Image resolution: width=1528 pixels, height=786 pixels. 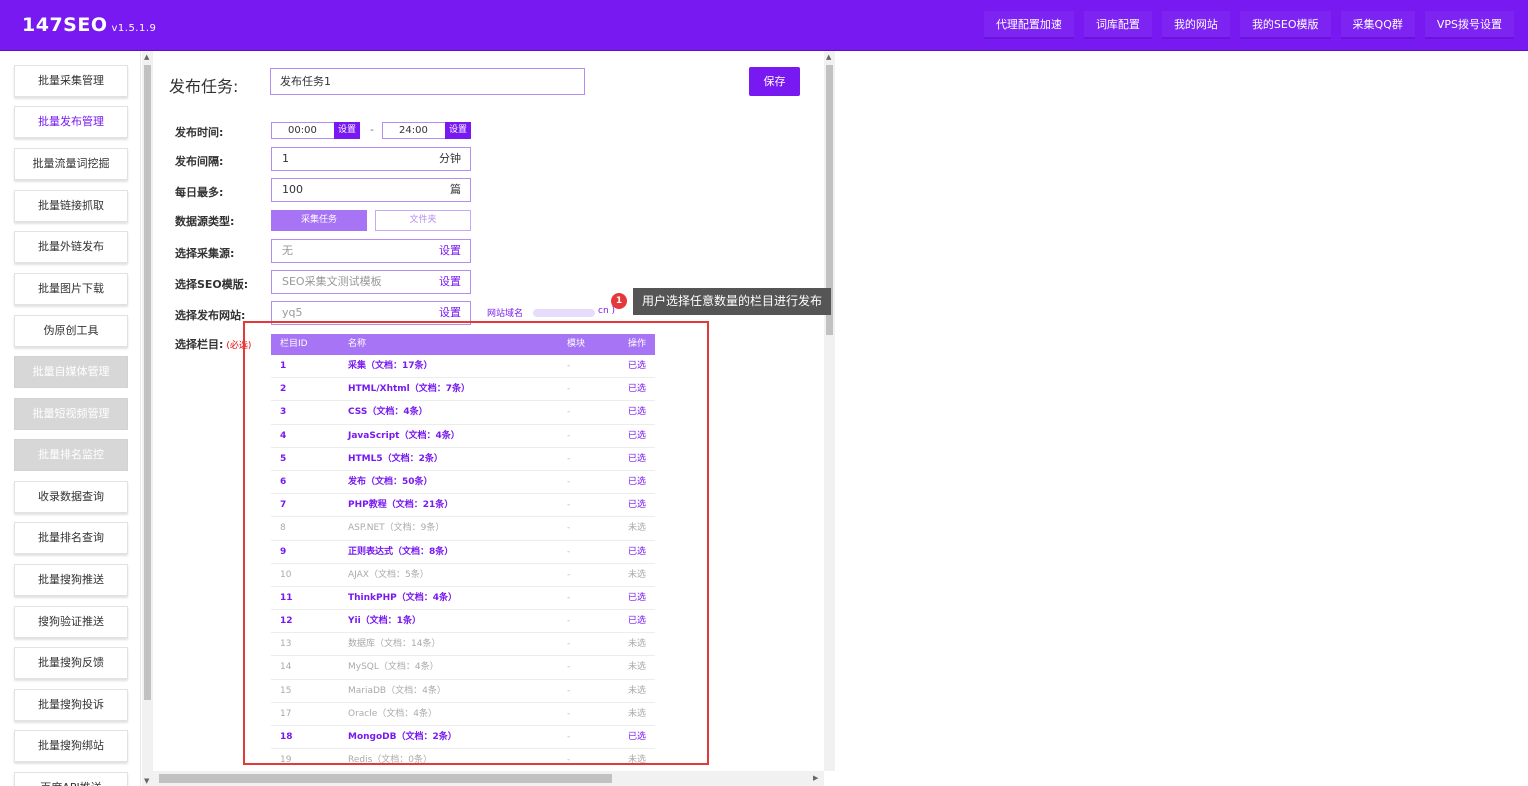 What do you see at coordinates (388, 574) in the screenshot?
I see `row-name: AJAX（文档：5条）` at bounding box center [388, 574].